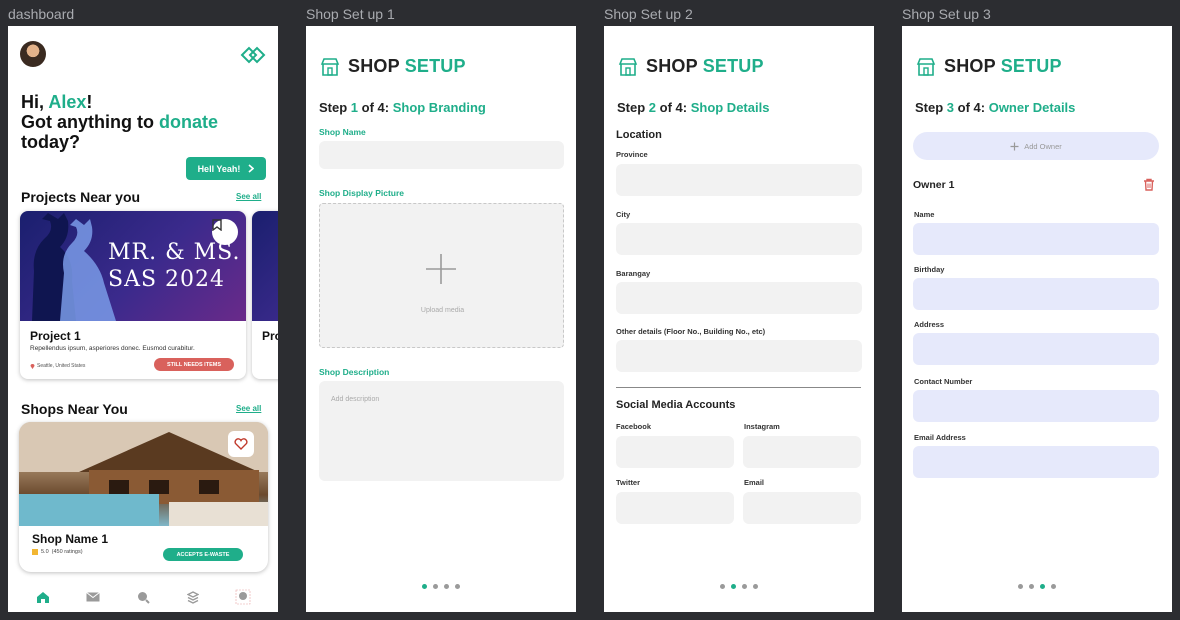  Describe the element at coordinates (634, 426) in the screenshot. I see `facebook-label: Facebook` at that location.